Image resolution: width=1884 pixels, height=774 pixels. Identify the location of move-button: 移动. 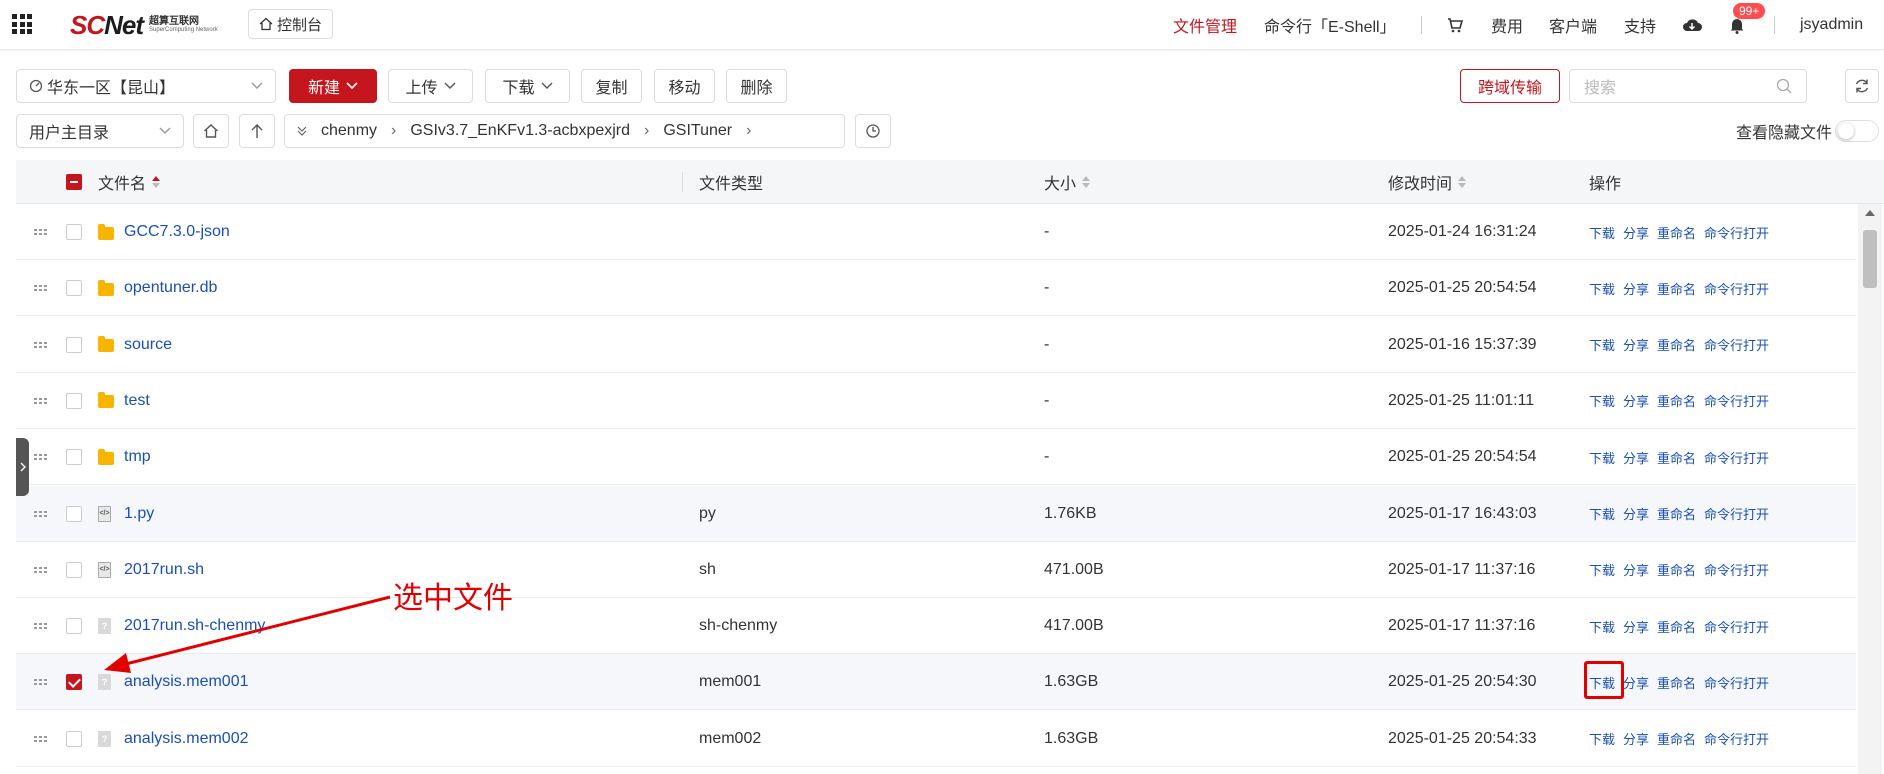
(684, 86).